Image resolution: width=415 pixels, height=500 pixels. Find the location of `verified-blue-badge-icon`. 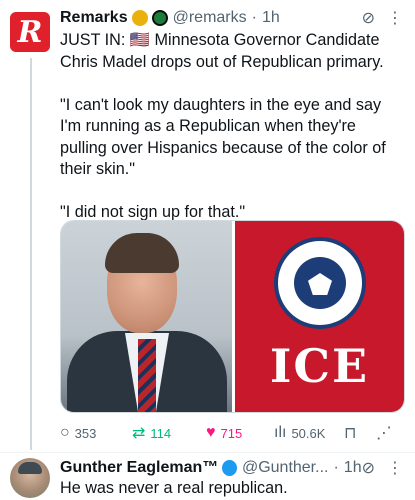

verified-blue-badge-icon is located at coordinates (229, 468).